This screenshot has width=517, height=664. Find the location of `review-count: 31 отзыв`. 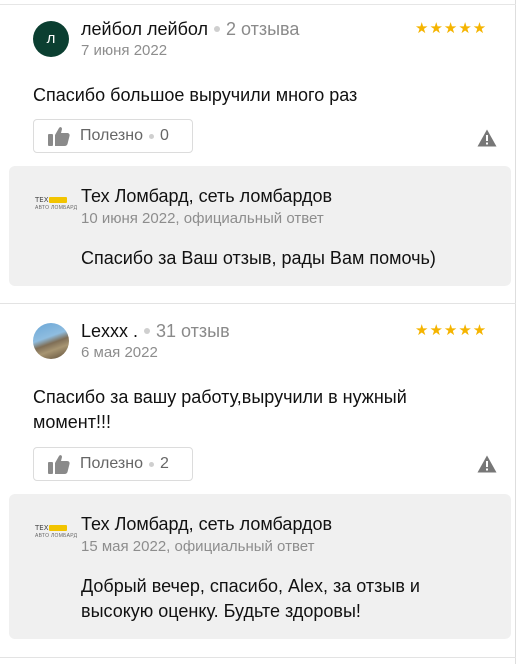

review-count: 31 отзыв is located at coordinates (193, 331).